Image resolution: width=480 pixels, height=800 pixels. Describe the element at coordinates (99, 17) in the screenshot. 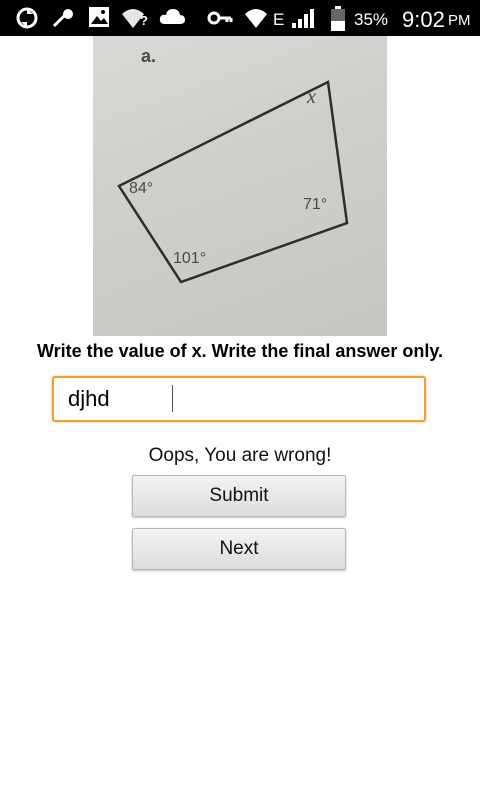

I see `image-icon` at that location.